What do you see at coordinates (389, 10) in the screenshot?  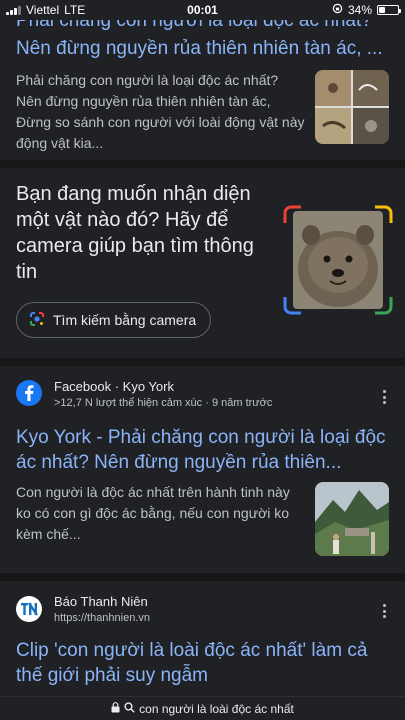 I see `battery-icon` at bounding box center [389, 10].